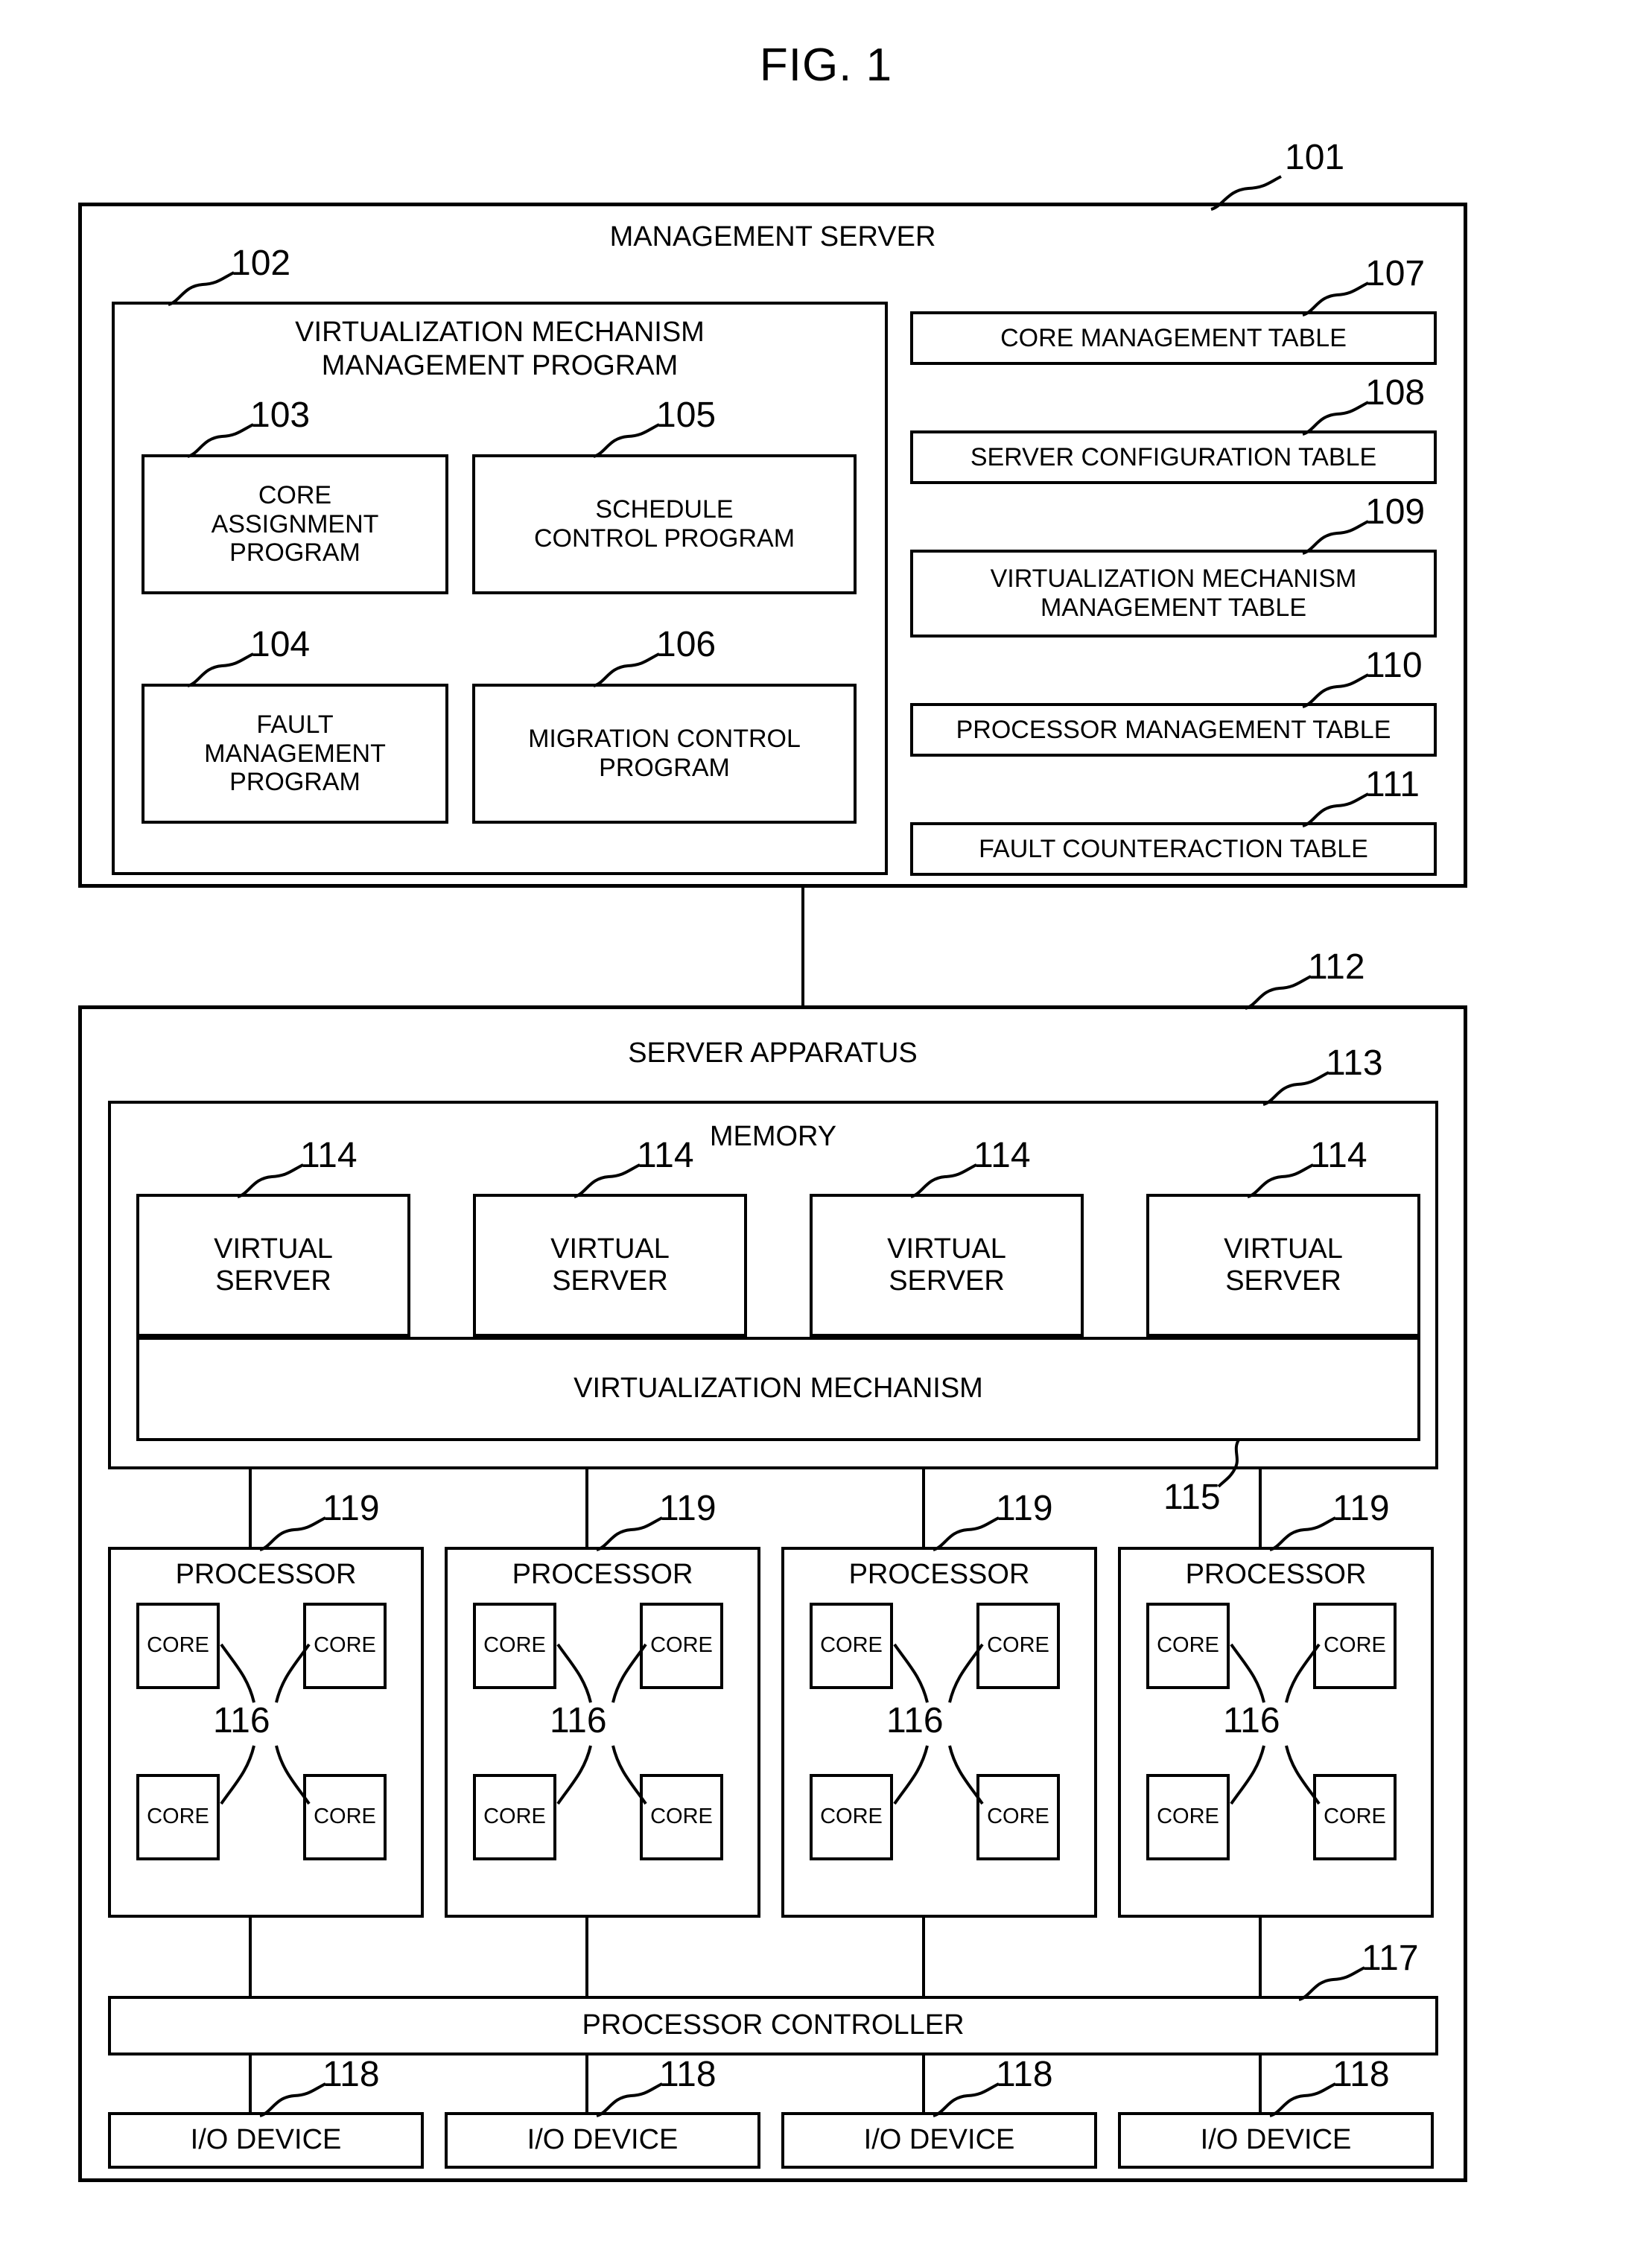 The width and height of the screenshot is (1652, 2267). I want to click on vmm-program-title-line2: MANAGEMENT PROGRAM, so click(500, 365).